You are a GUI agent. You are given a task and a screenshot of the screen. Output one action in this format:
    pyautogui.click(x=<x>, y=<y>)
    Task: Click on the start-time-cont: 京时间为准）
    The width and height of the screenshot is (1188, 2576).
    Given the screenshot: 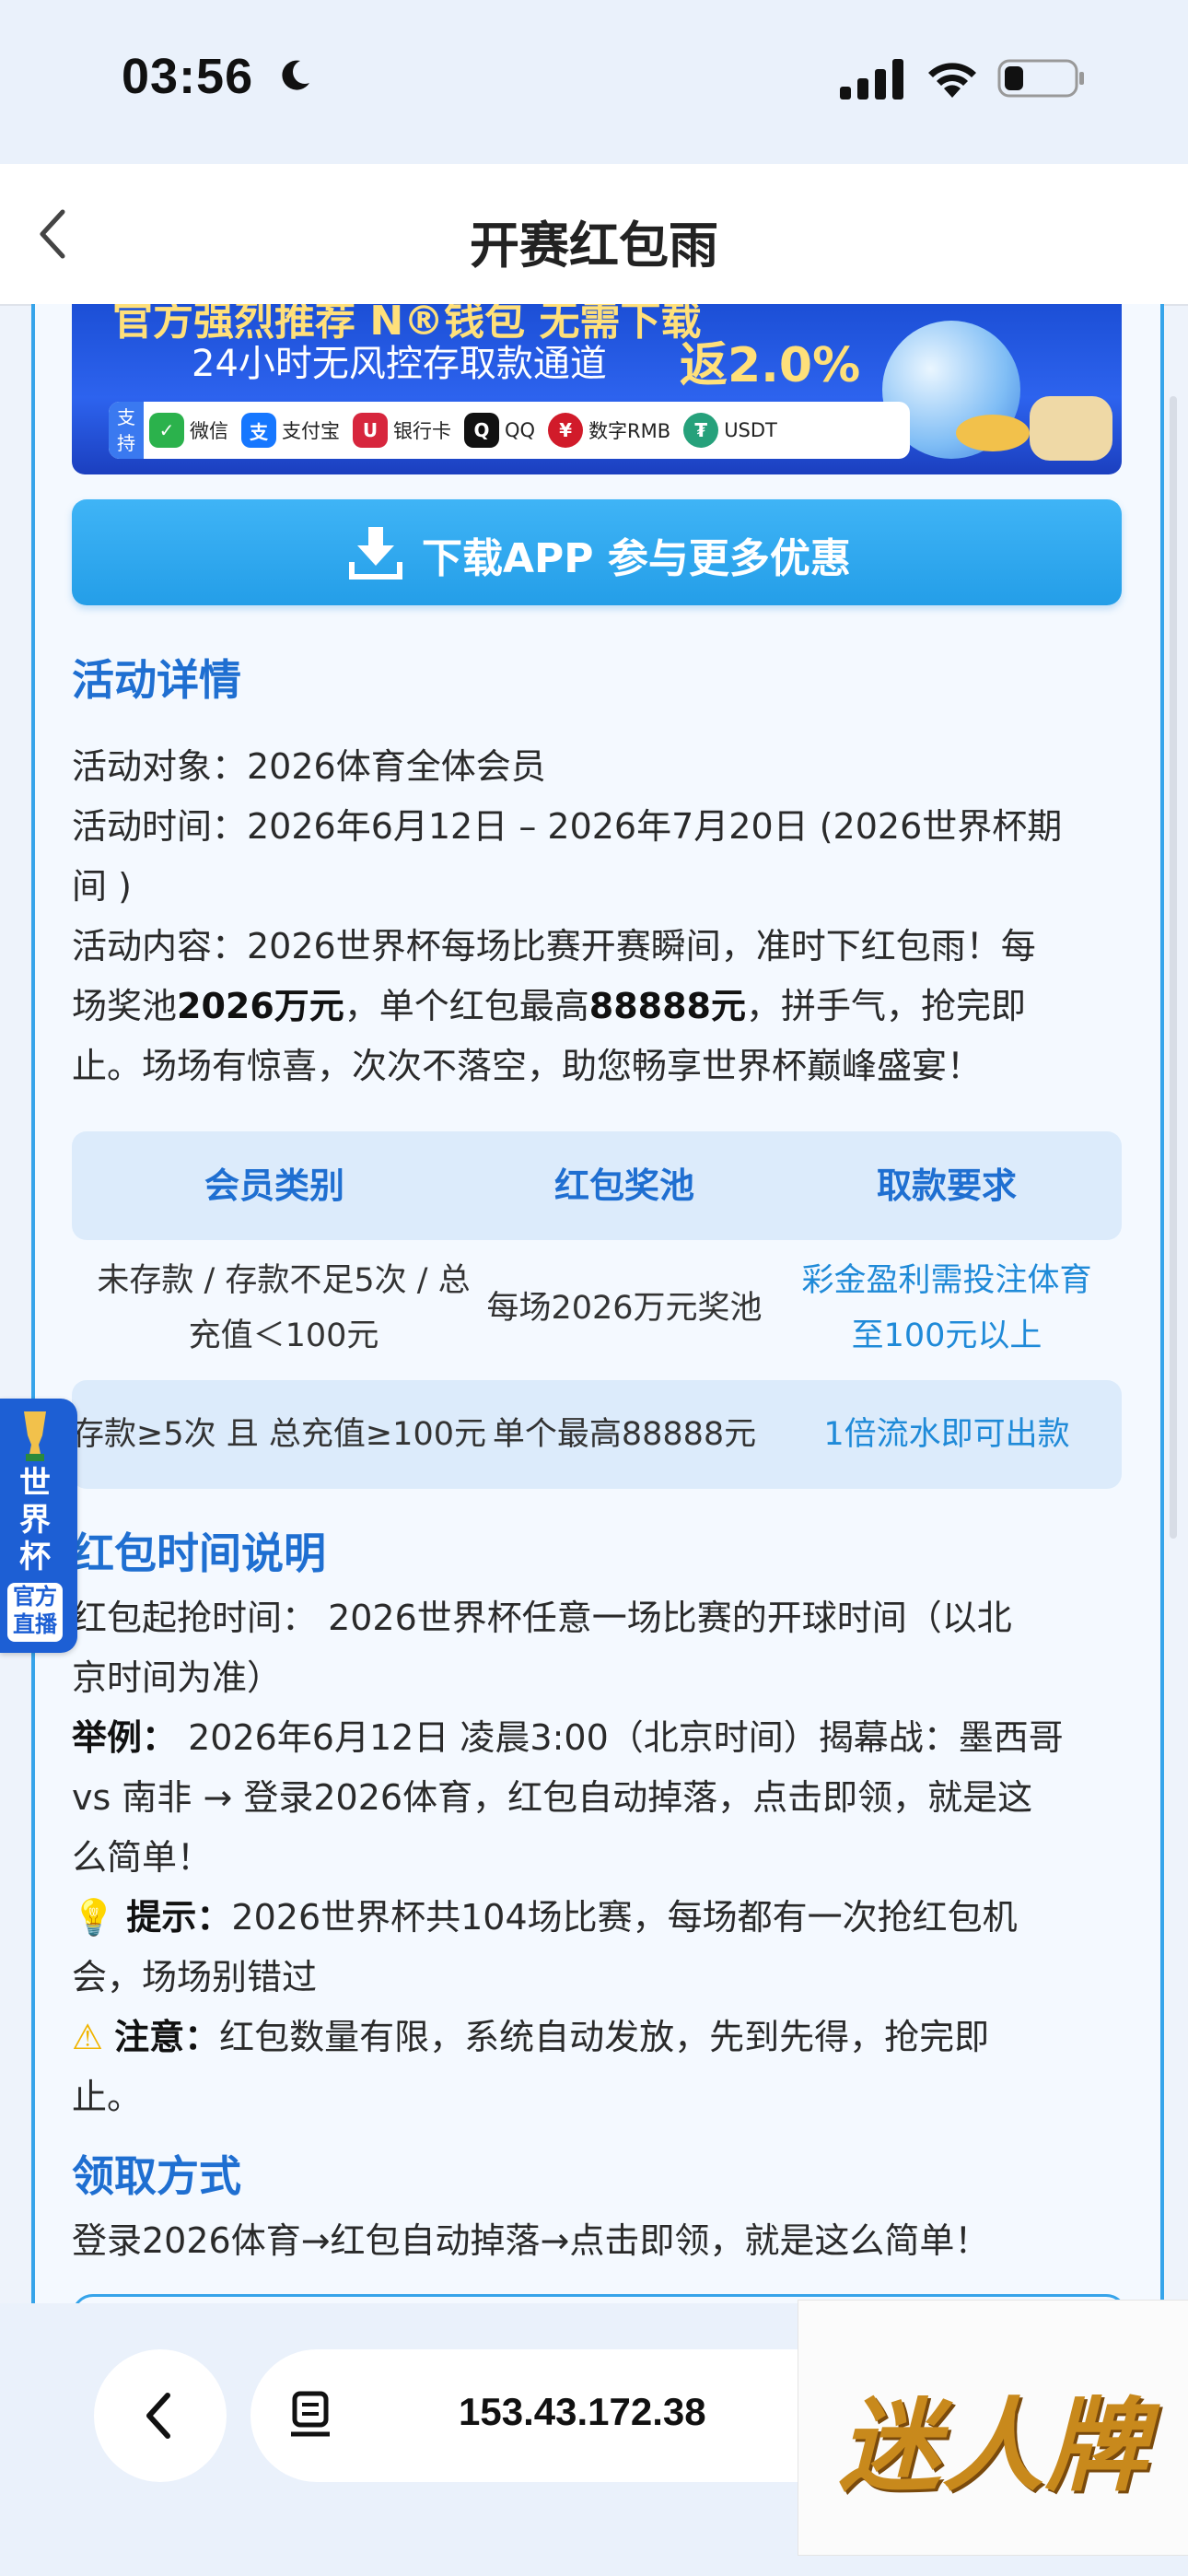 What is the action you would take?
    pyautogui.click(x=177, y=1677)
    